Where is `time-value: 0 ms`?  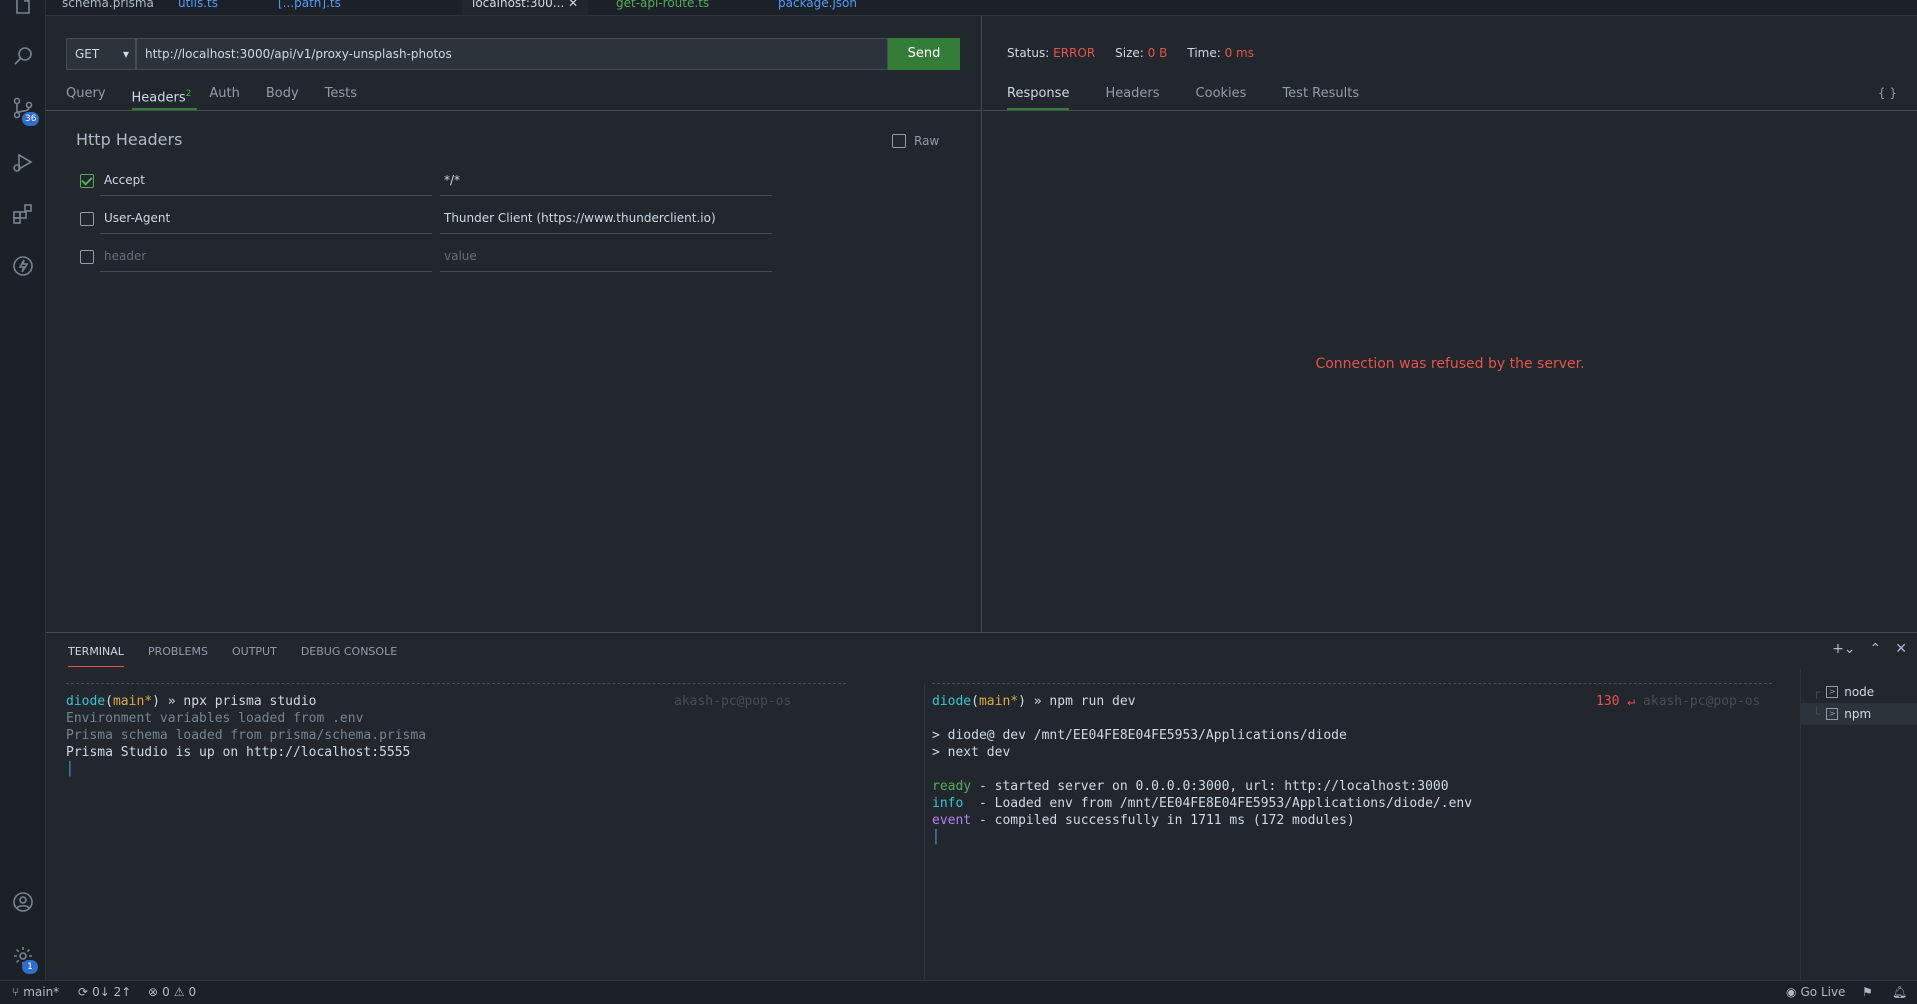 time-value: 0 ms is located at coordinates (1239, 53).